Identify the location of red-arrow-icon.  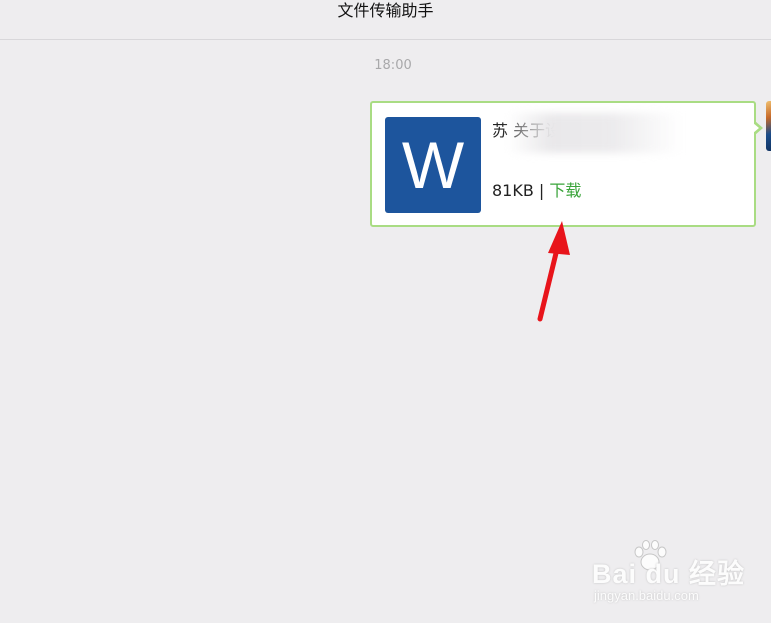
(553, 271).